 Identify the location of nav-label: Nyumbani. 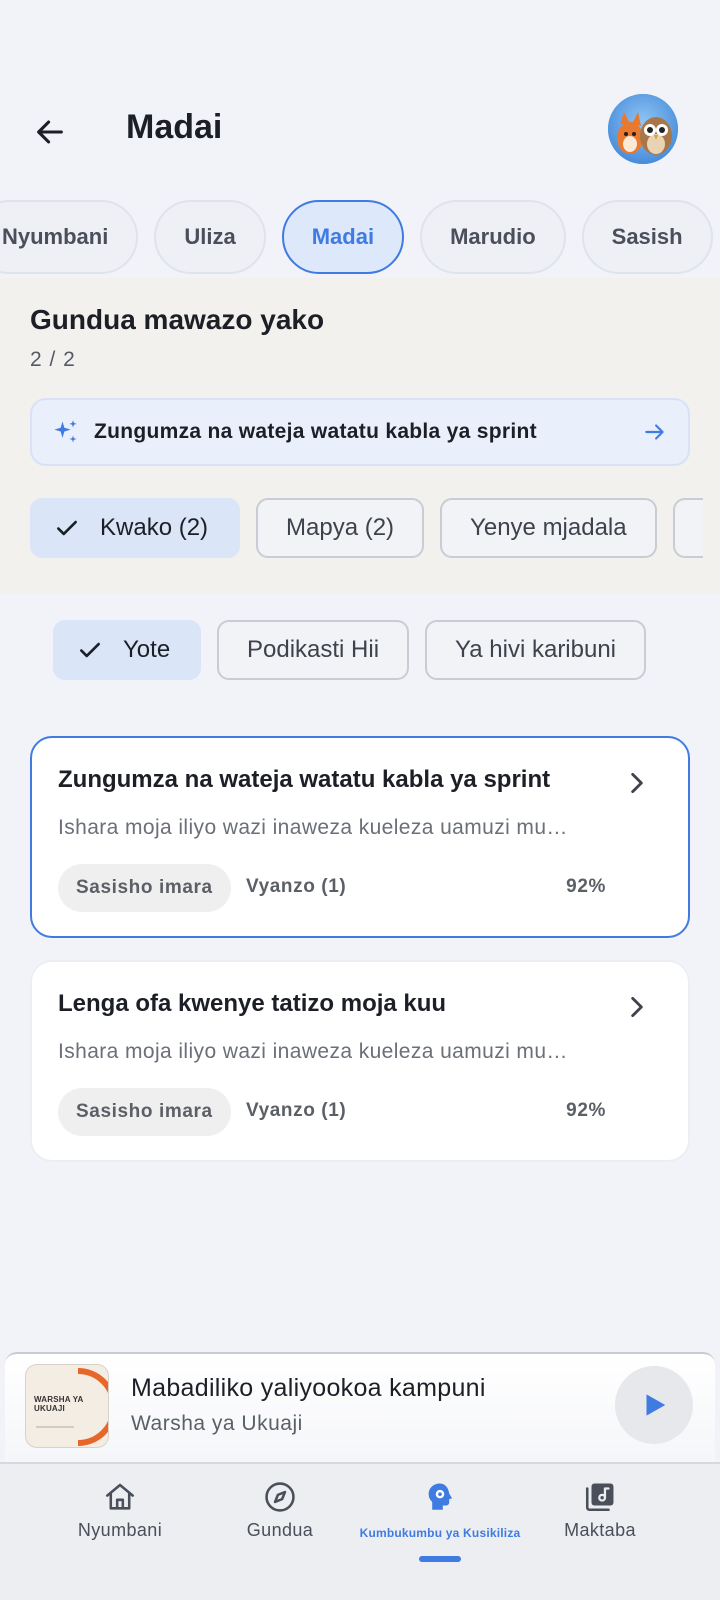
(120, 1530).